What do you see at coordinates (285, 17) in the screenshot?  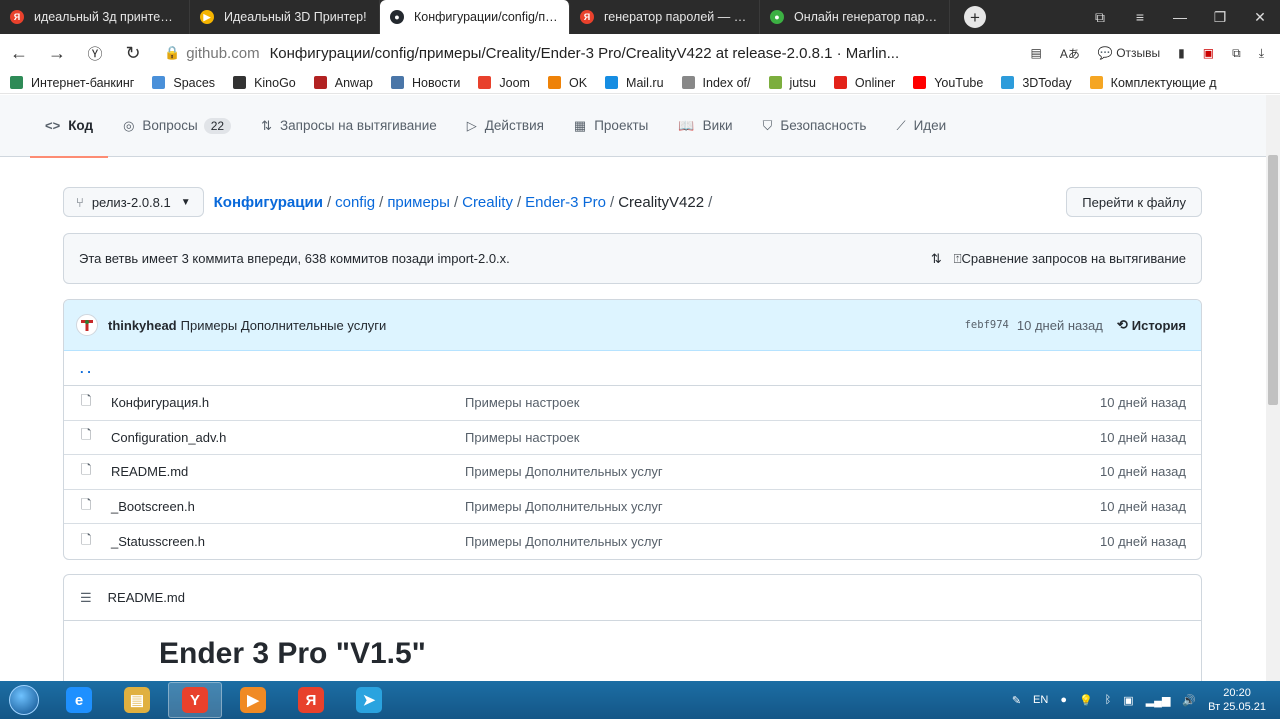 I see `browser-tab: ▶ Идеальный 3D Принтер!` at bounding box center [285, 17].